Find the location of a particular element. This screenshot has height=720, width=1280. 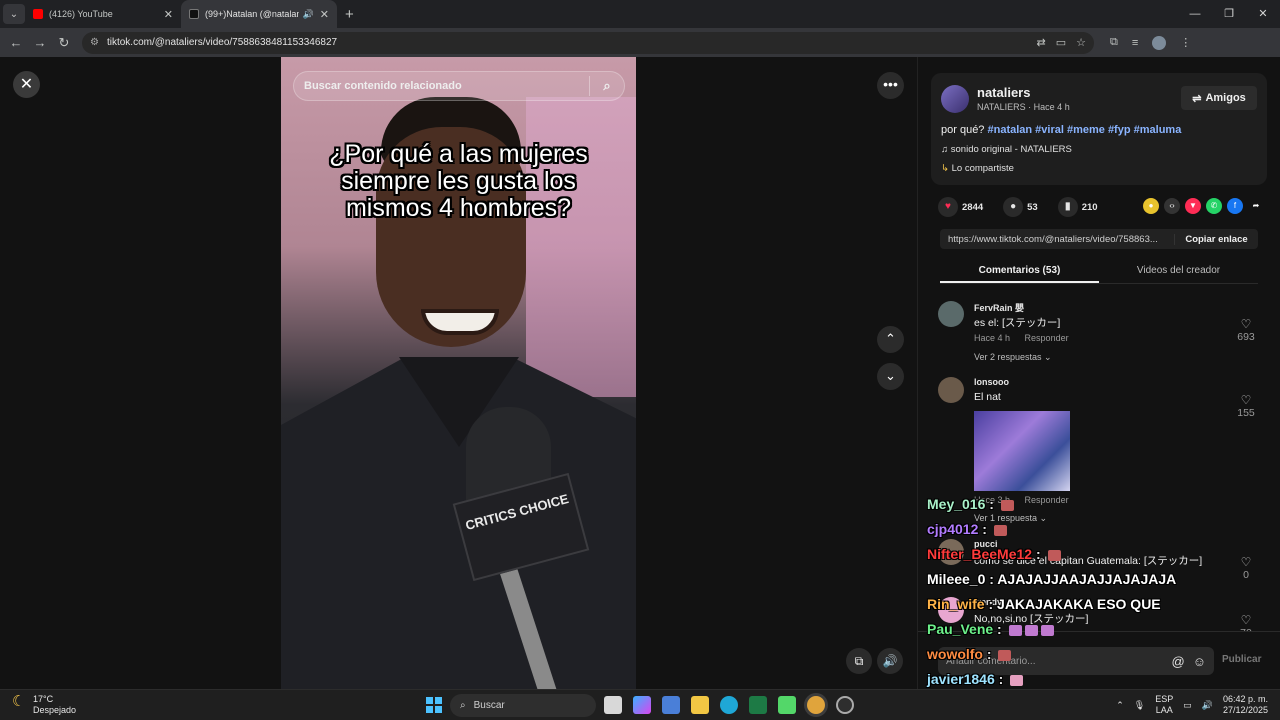

copy-link-button: Copiar enlace is located at coordinates (1216, 239).